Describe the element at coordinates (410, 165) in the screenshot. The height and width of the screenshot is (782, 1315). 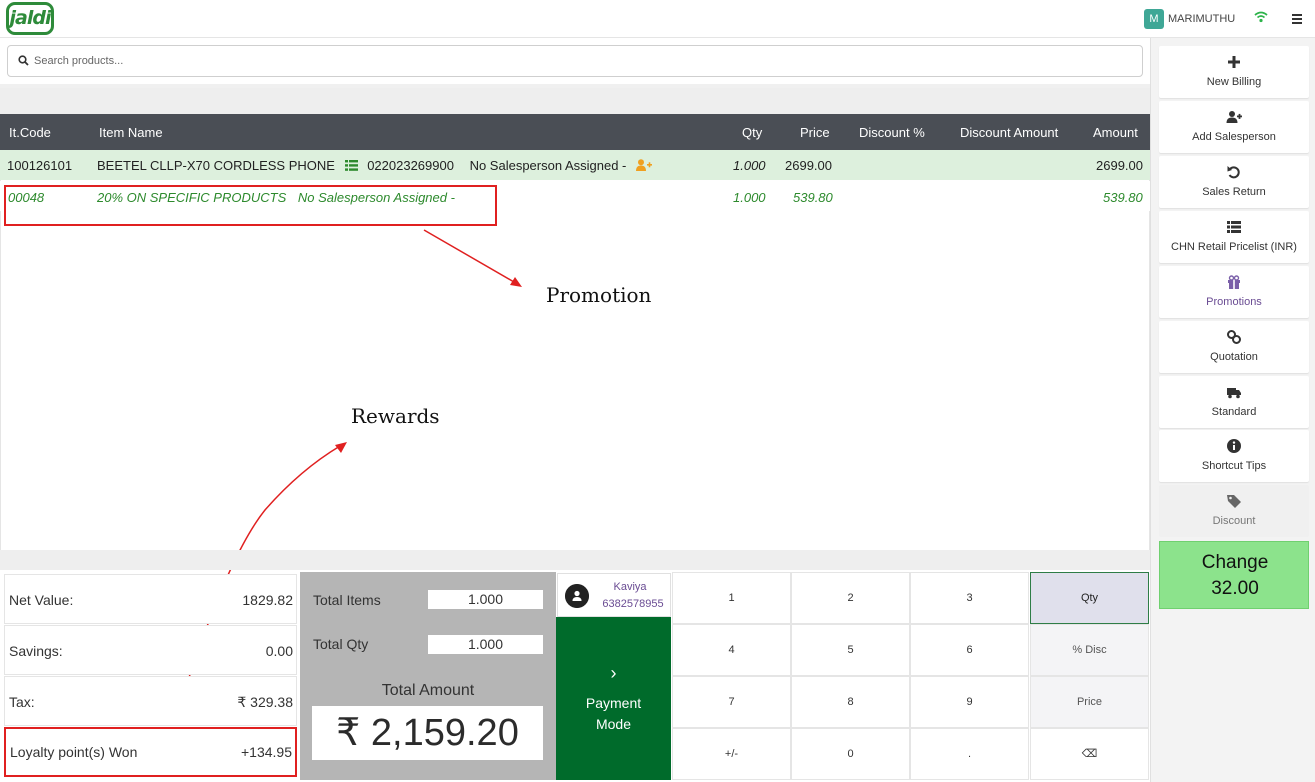
I see `item-barcode: 022023269900` at that location.